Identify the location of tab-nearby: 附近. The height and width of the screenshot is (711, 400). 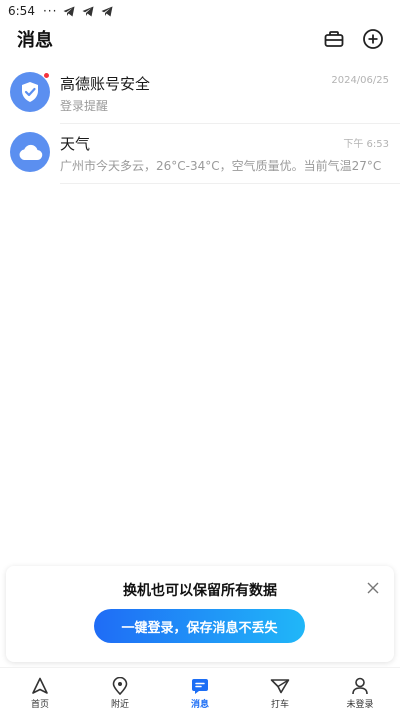
(120, 689).